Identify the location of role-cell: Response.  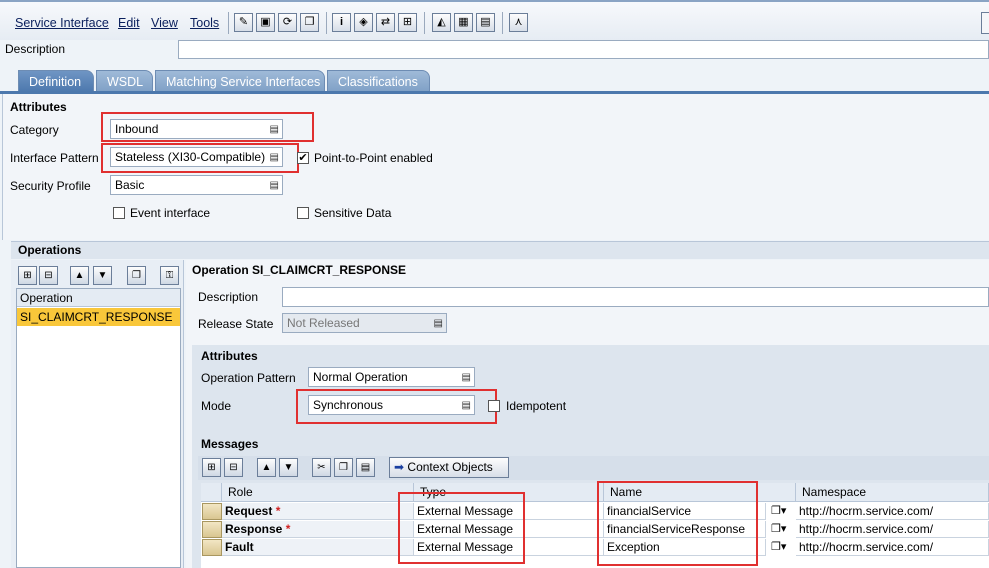
(254, 529).